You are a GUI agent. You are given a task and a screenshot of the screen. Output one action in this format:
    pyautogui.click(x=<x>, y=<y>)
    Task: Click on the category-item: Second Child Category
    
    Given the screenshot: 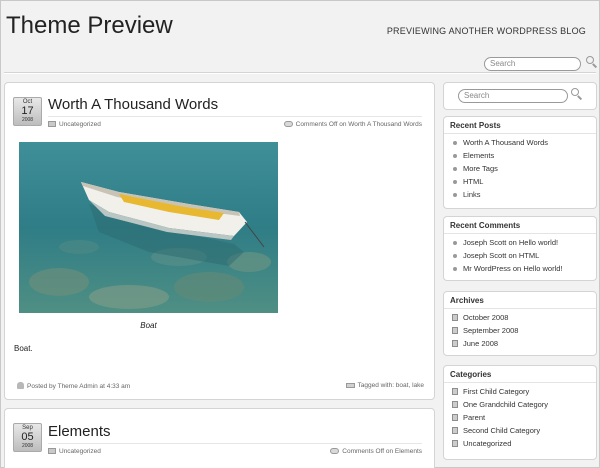 What is the action you would take?
    pyautogui.click(x=524, y=430)
    